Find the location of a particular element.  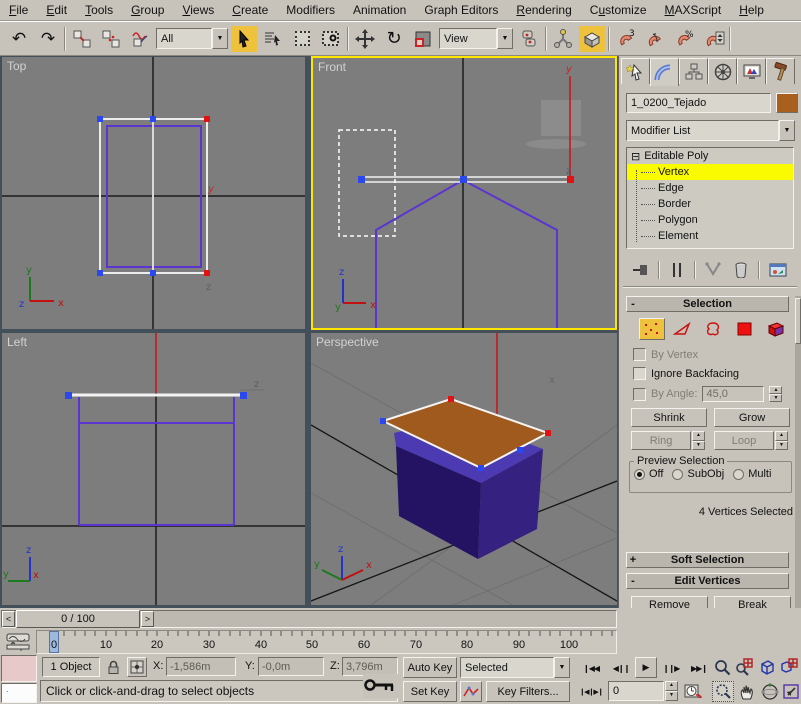

keyboard-override-key-icon is located at coordinates (381, 686).